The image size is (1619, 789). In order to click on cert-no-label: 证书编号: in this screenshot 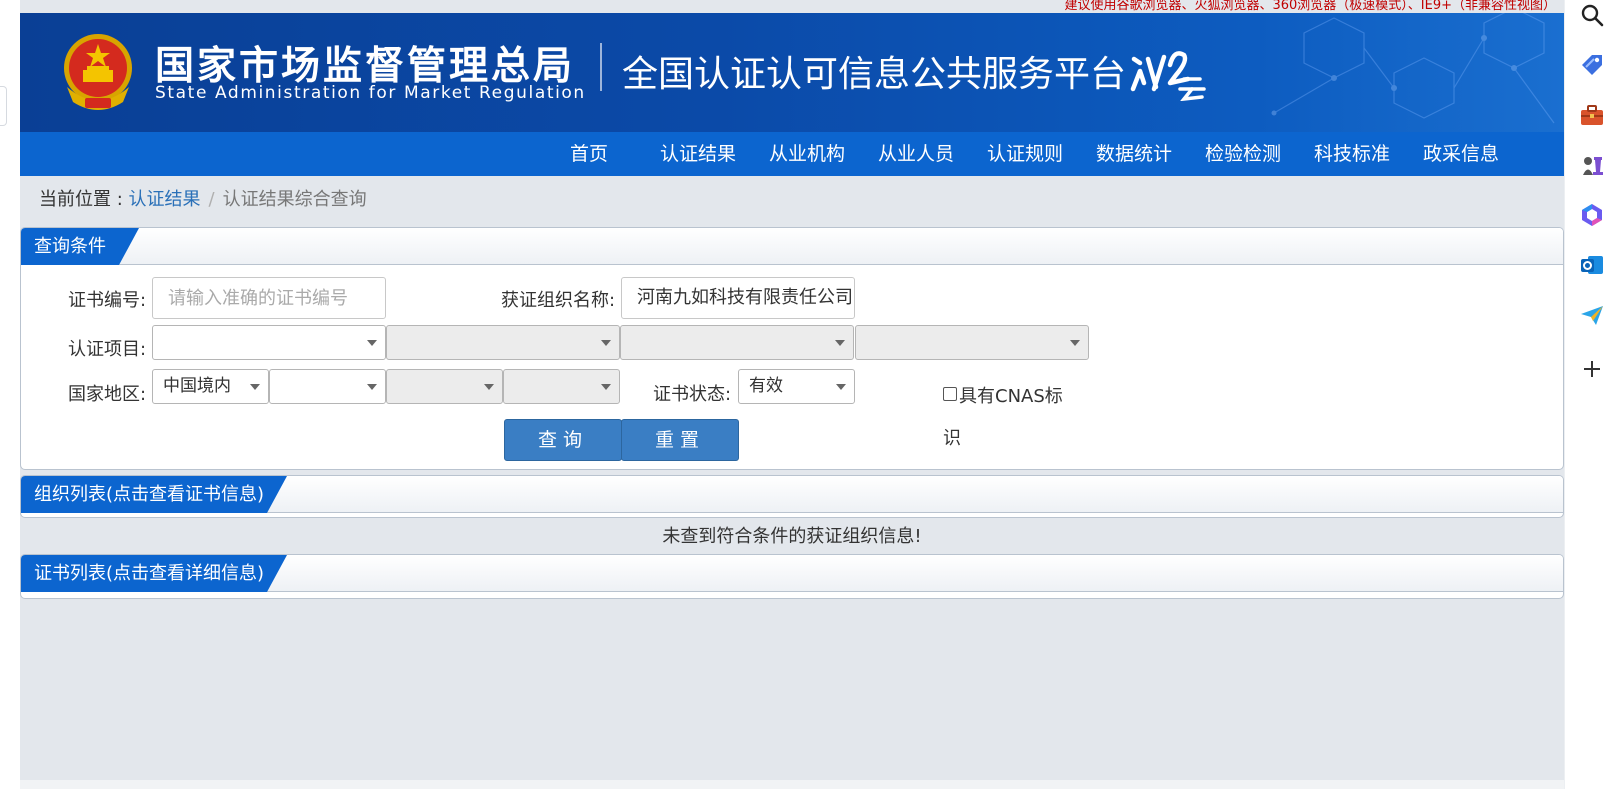, I will do `click(107, 300)`.